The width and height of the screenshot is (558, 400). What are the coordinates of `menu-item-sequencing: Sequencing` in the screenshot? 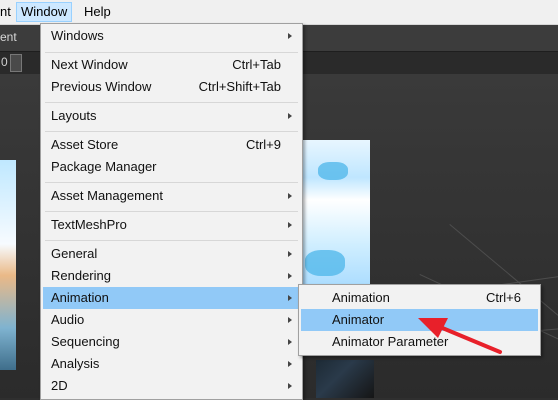 It's located at (171, 342).